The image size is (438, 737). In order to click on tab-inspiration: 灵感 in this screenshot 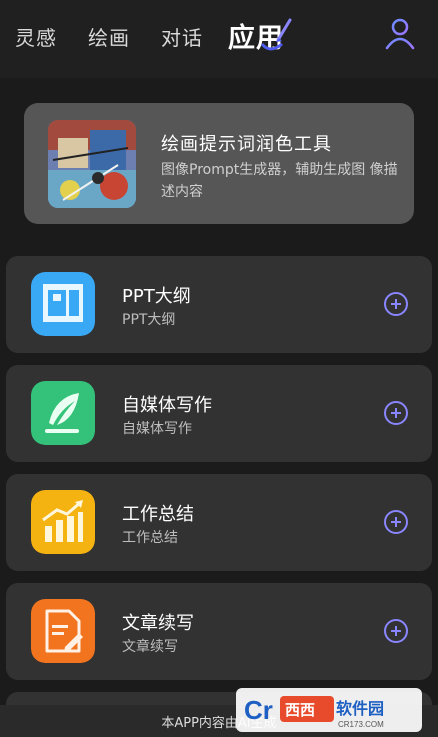, I will do `click(36, 36)`.